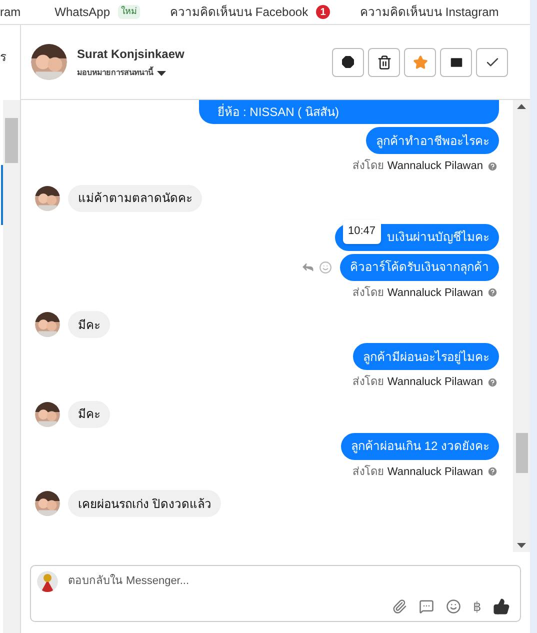 The image size is (537, 633). Describe the element at coordinates (419, 267) in the screenshot. I see `outgoing-message: คิวอาร์โค้ดรับเงินจากลุกค้า` at that location.